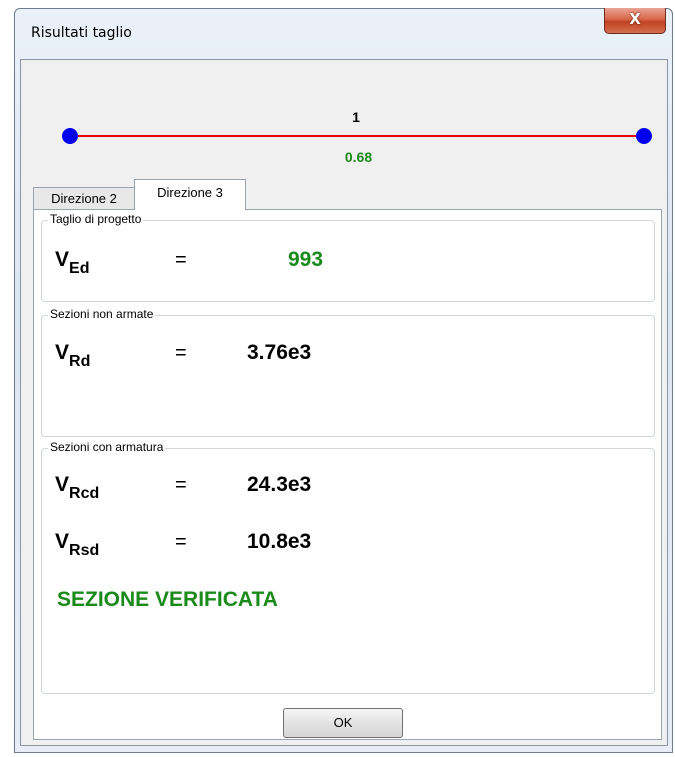 The height and width of the screenshot is (757, 675). Describe the element at coordinates (356, 136) in the screenshot. I see `beam-line` at that location.